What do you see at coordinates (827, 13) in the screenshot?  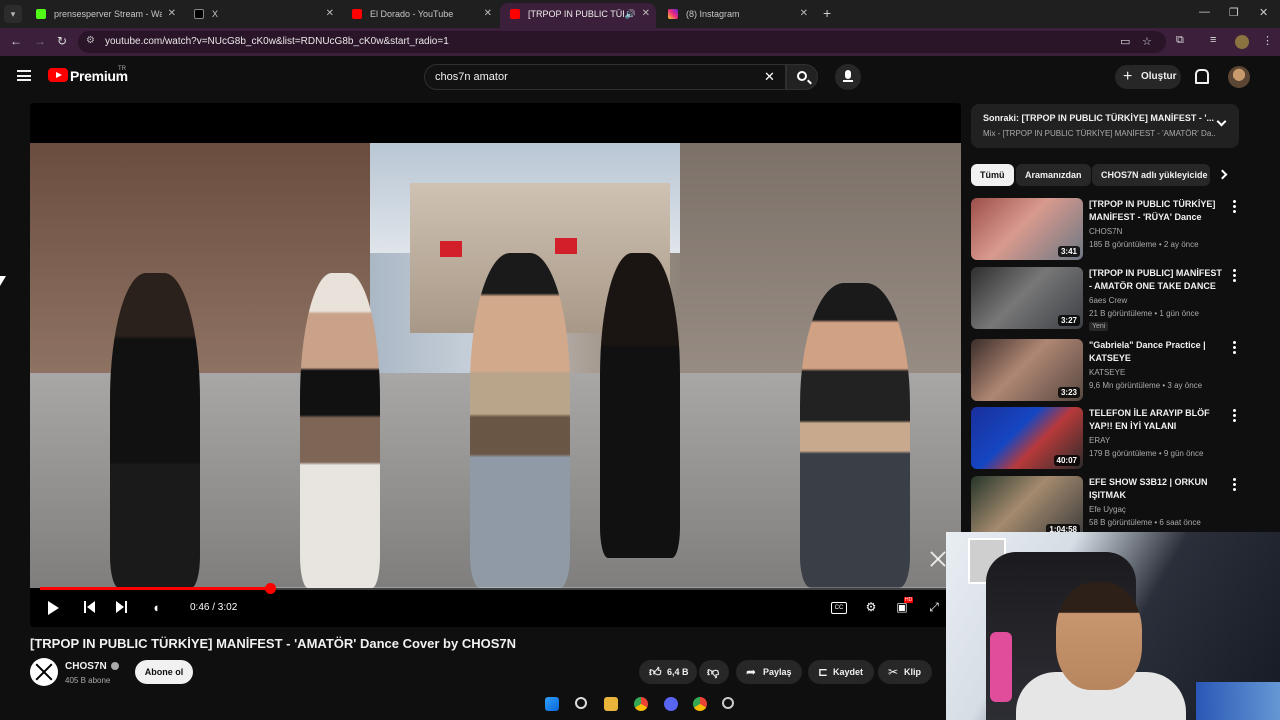 I see `new-tab-icon: +` at bounding box center [827, 13].